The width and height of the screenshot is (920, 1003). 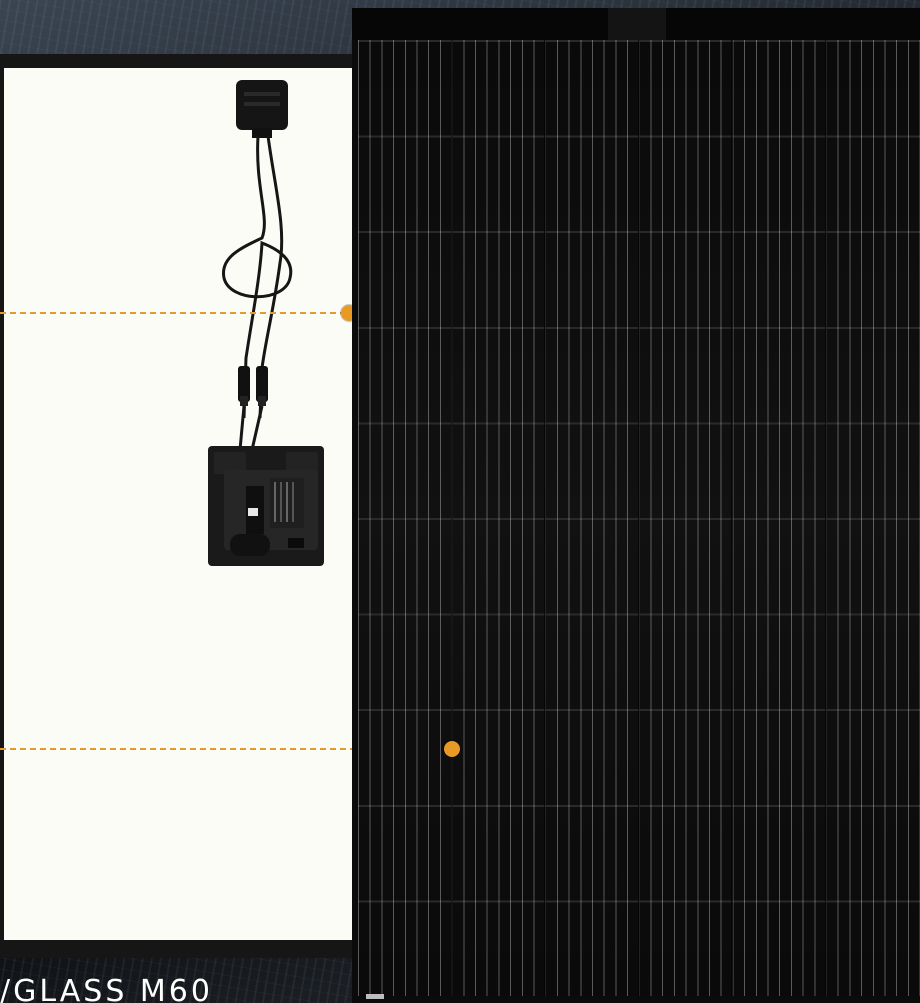 I want to click on panel-frame-top, so click(x=636, y=24).